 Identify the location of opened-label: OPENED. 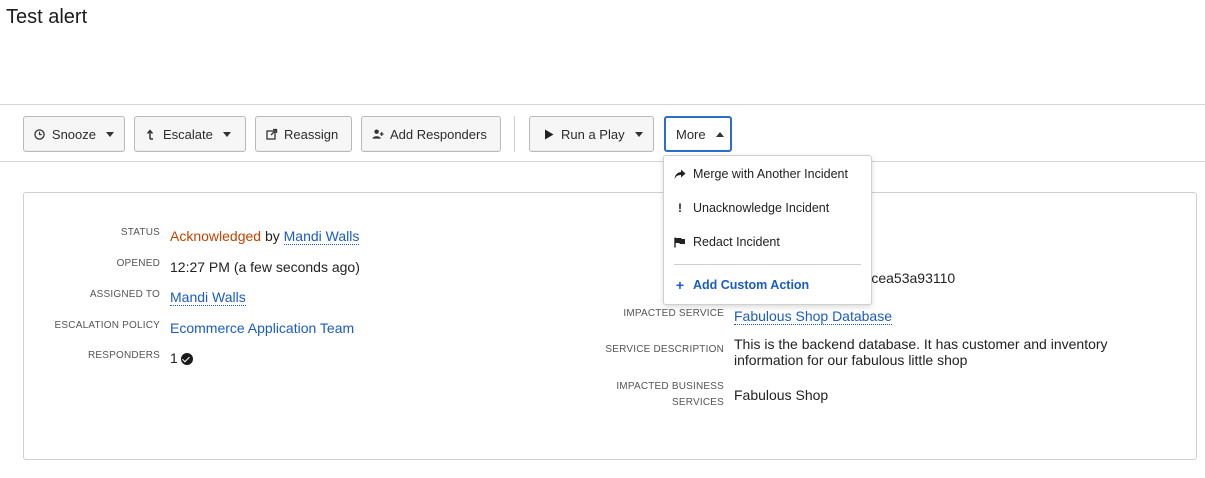
(138, 263).